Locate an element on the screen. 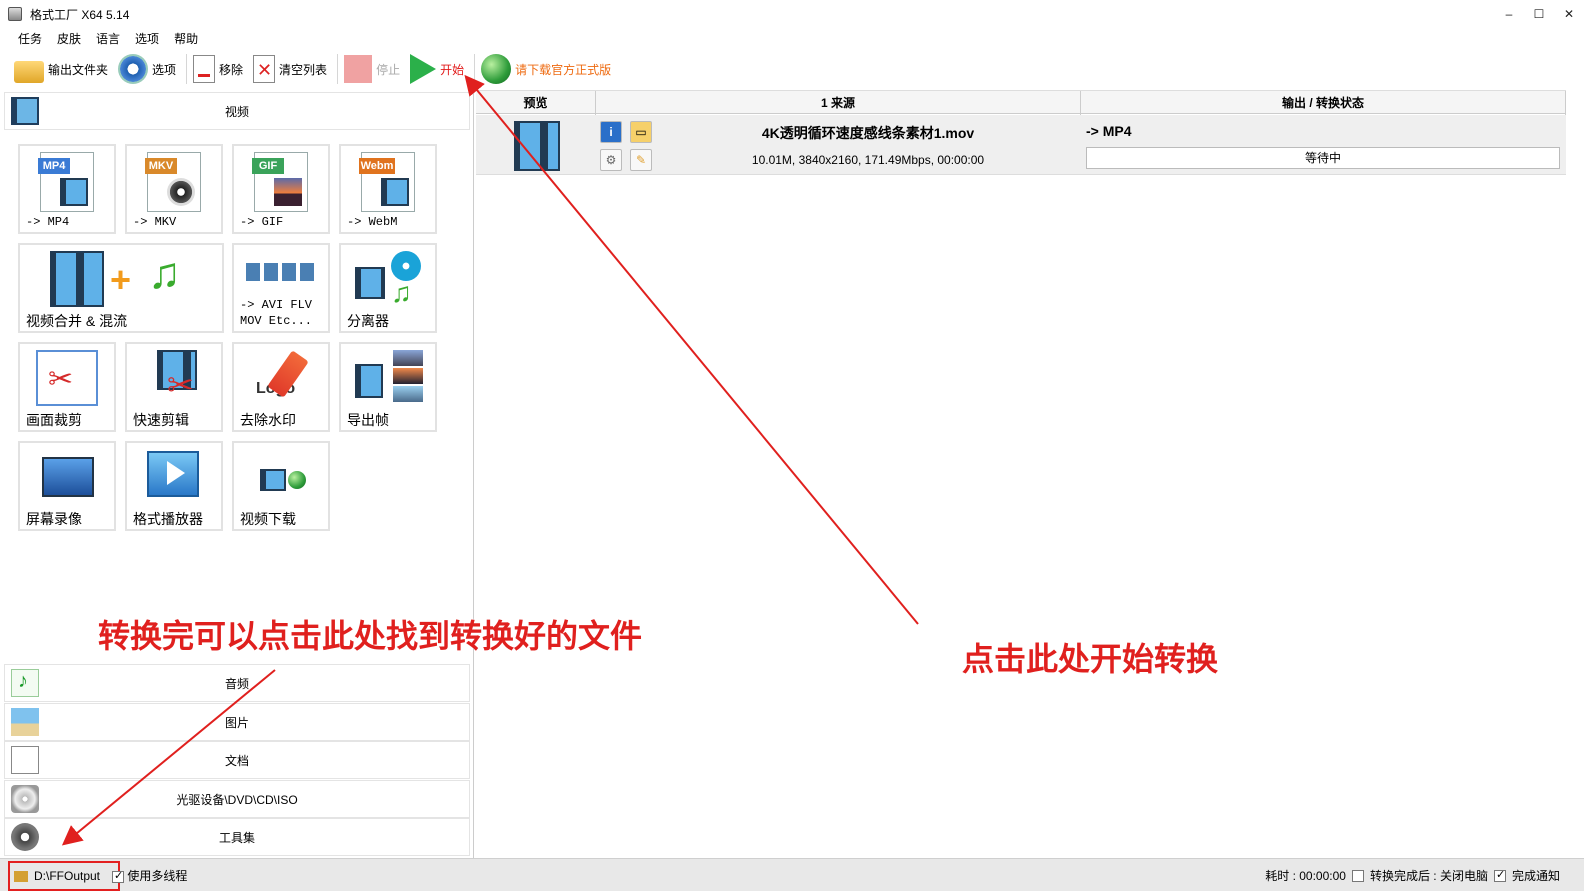 Image resolution: width=1584 pixels, height=891 pixels. menu-help: 帮助 is located at coordinates (186, 38).